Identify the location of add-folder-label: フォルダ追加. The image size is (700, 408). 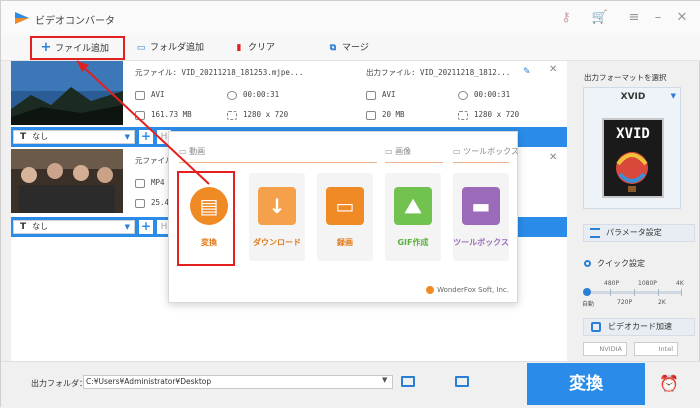
(177, 48).